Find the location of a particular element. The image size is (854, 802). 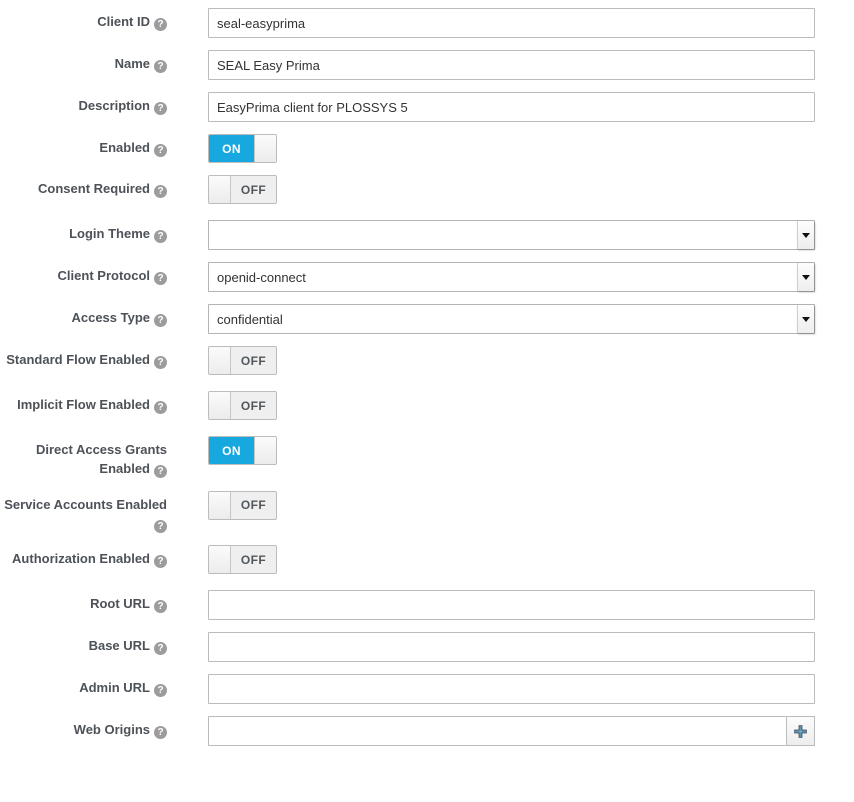

help-icon-client_id: ? is located at coordinates (160, 24).